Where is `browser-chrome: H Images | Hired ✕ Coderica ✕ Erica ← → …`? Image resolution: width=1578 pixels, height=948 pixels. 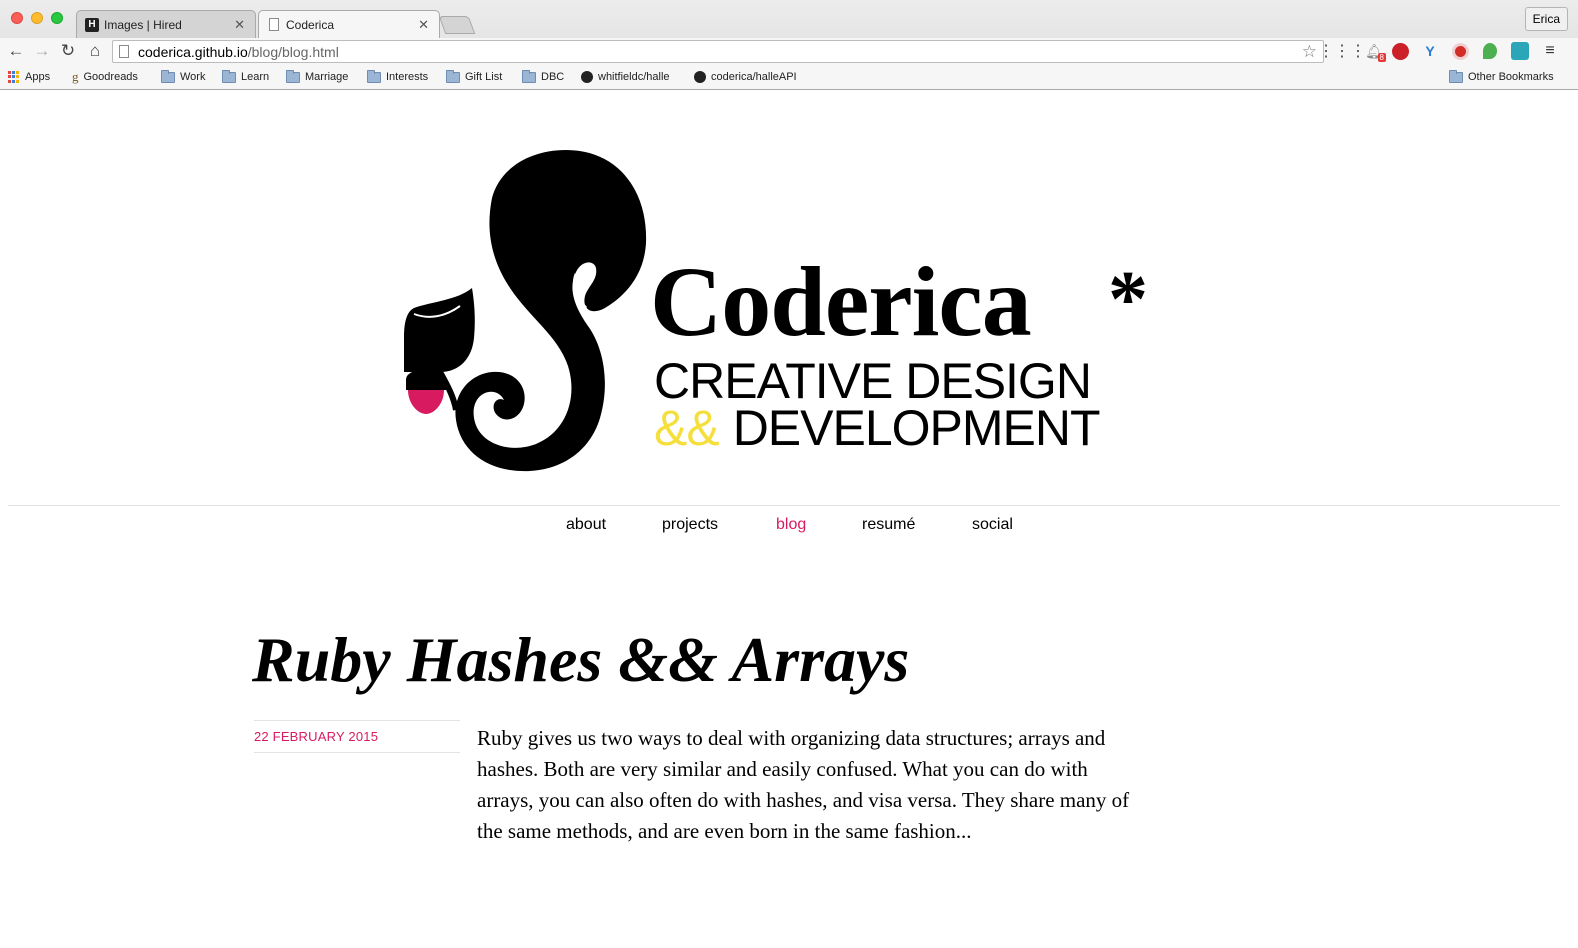 browser-chrome: H Images | Hired ✕ Coderica ✕ Erica ← → … is located at coordinates (789, 45).